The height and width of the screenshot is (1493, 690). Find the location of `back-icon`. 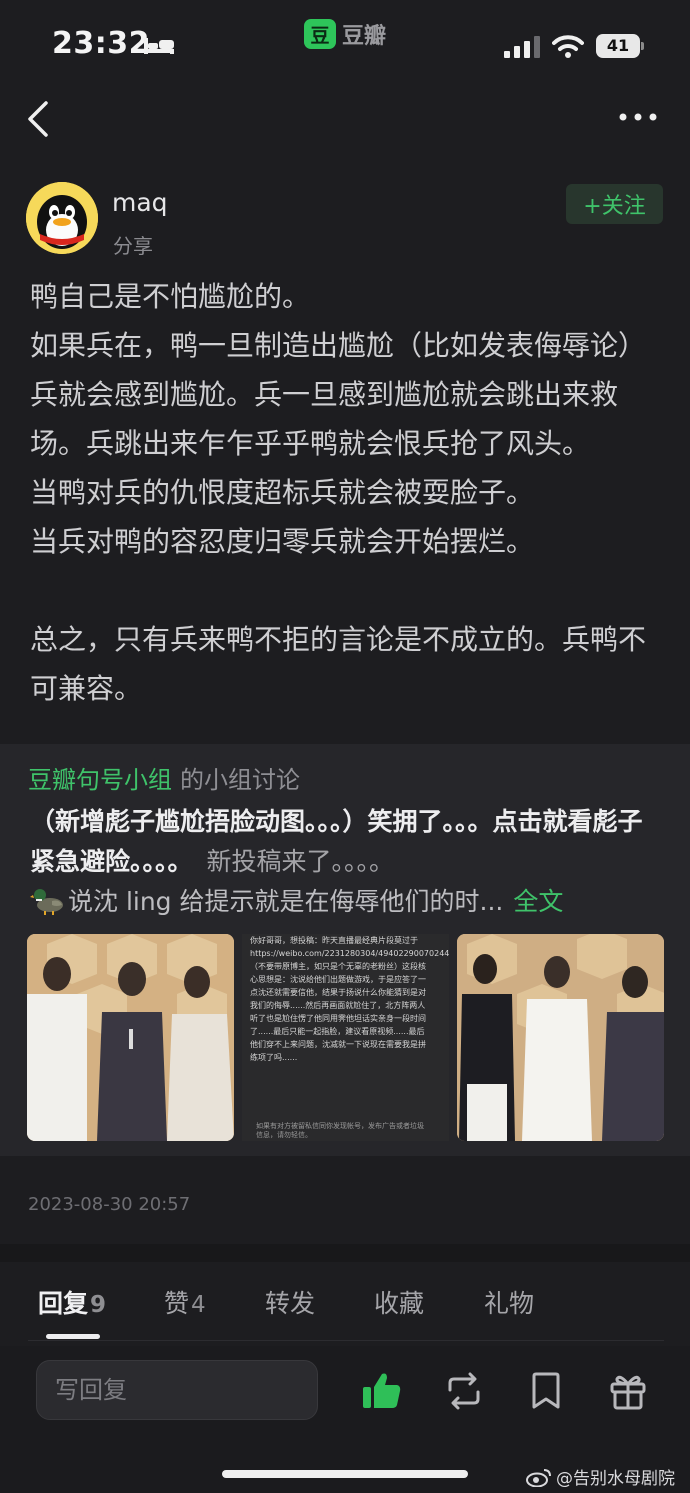

back-icon is located at coordinates (39, 119).